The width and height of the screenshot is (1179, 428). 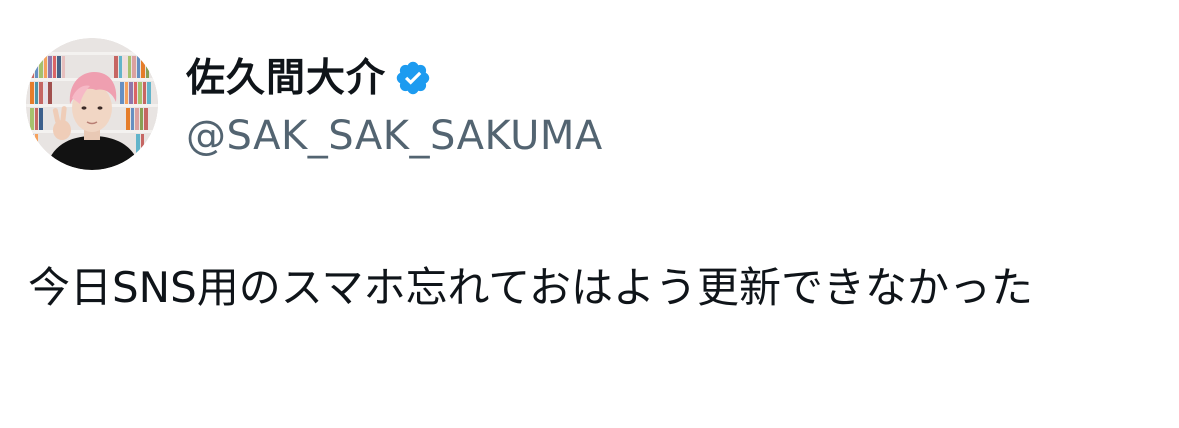 I want to click on display-name-row: 佐久間大介, so click(x=394, y=78).